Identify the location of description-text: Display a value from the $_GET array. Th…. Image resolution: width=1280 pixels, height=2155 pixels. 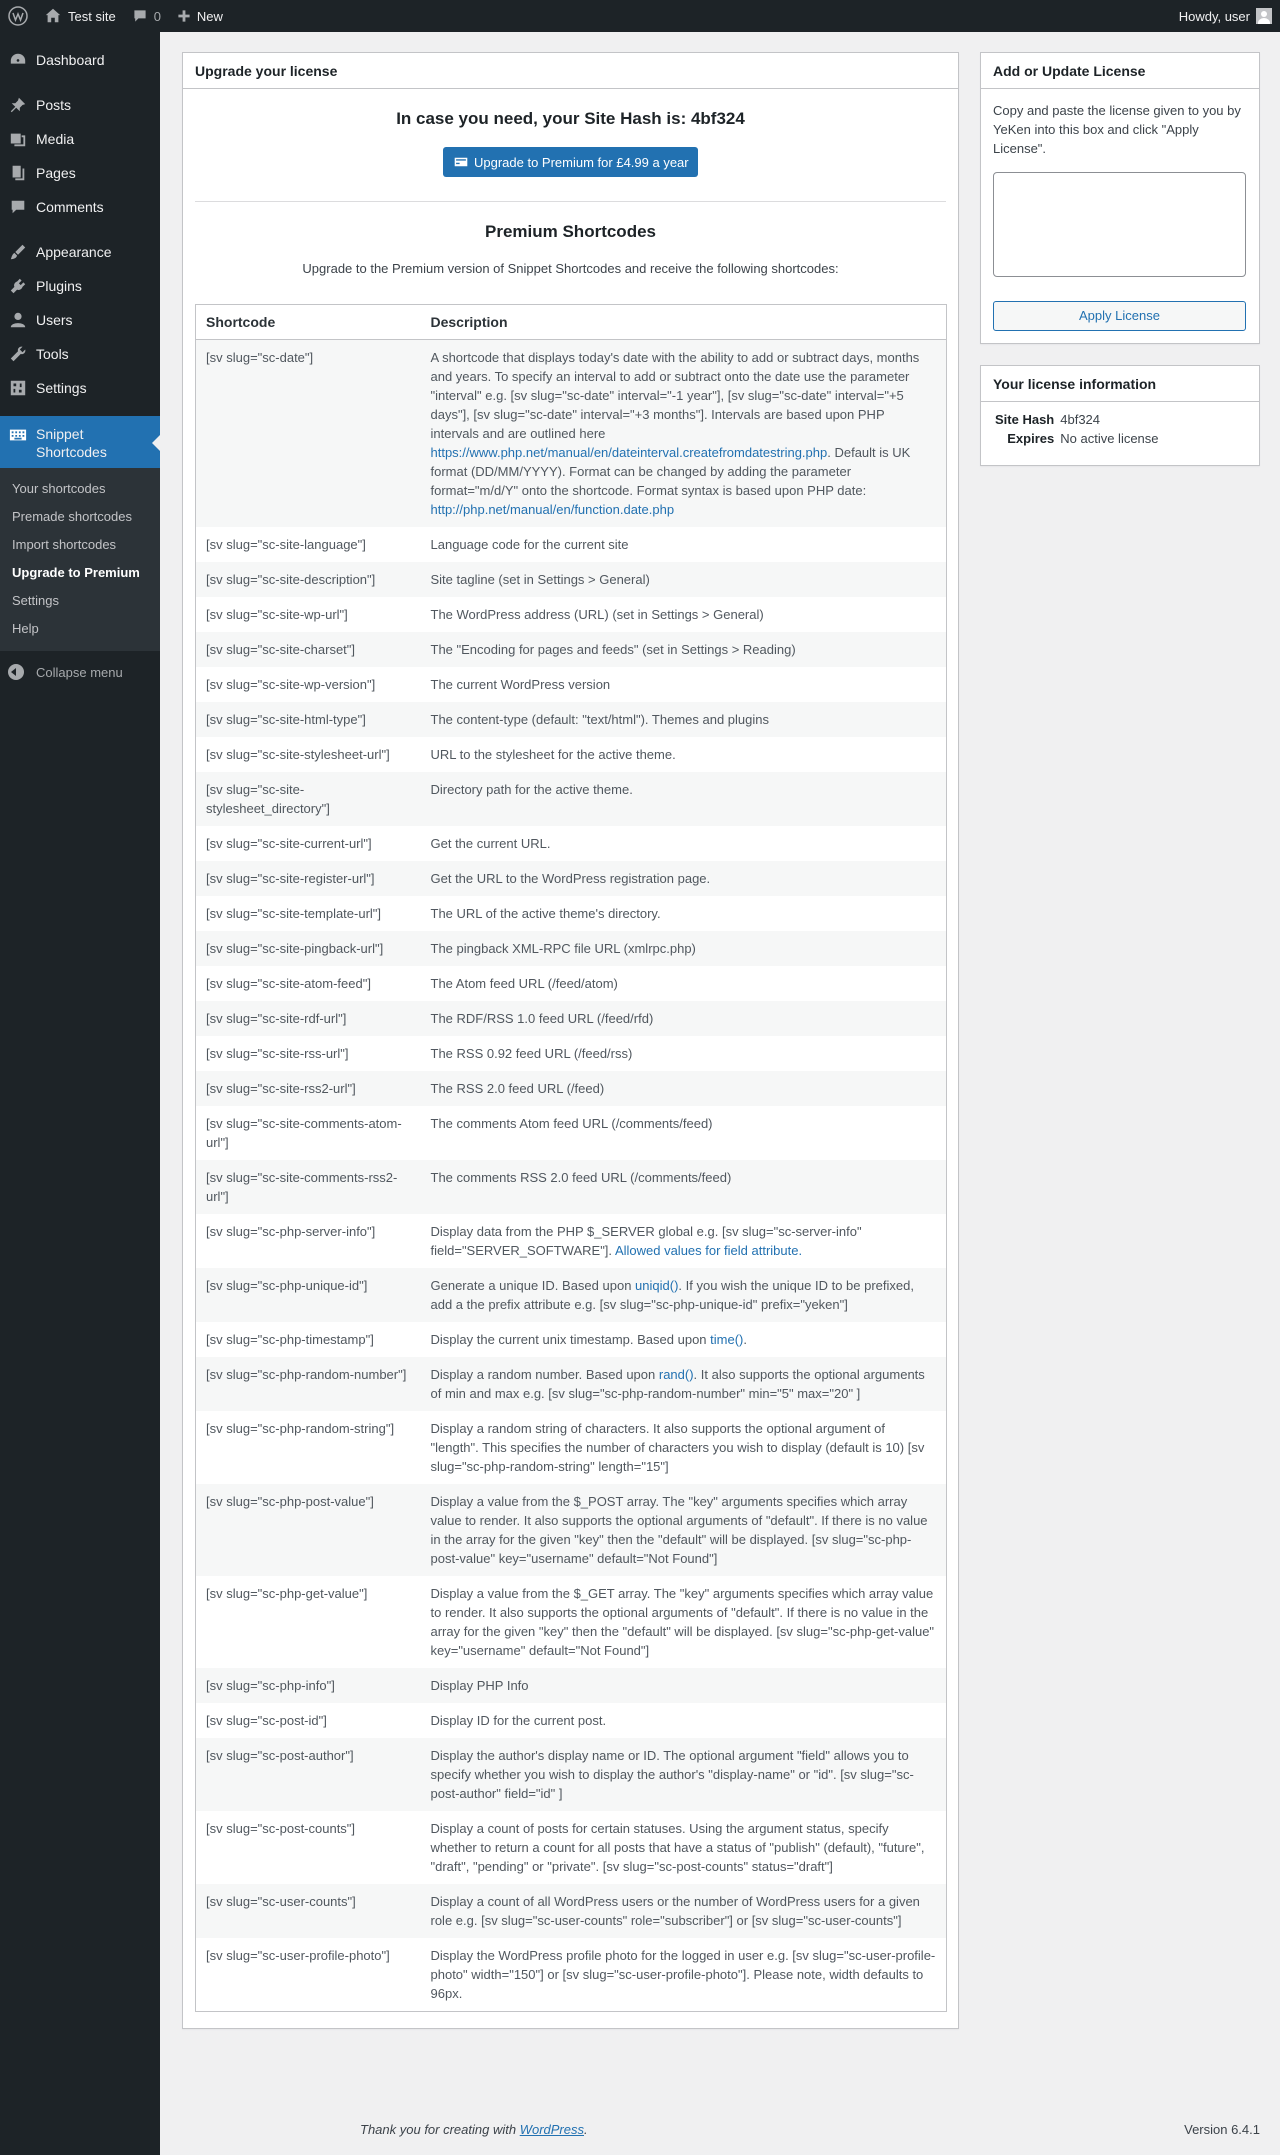
(682, 1622).